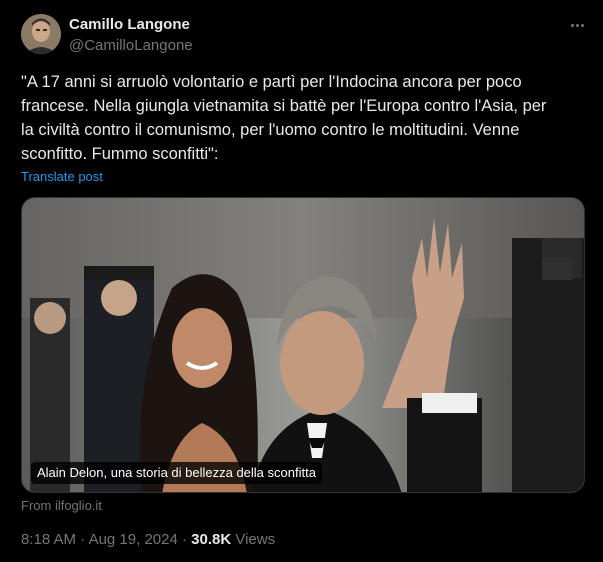 This screenshot has width=603, height=562. What do you see at coordinates (61, 506) in the screenshot?
I see `link-source: From ilfoglio.it` at bounding box center [61, 506].